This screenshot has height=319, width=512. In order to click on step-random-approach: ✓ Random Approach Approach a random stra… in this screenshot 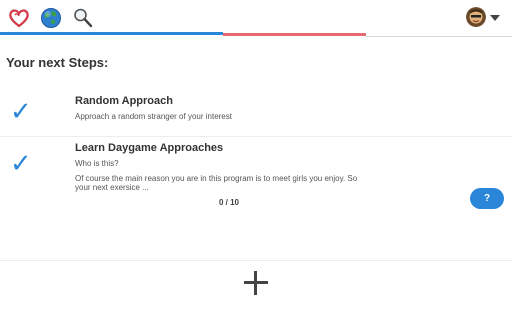, I will do `click(256, 113)`.